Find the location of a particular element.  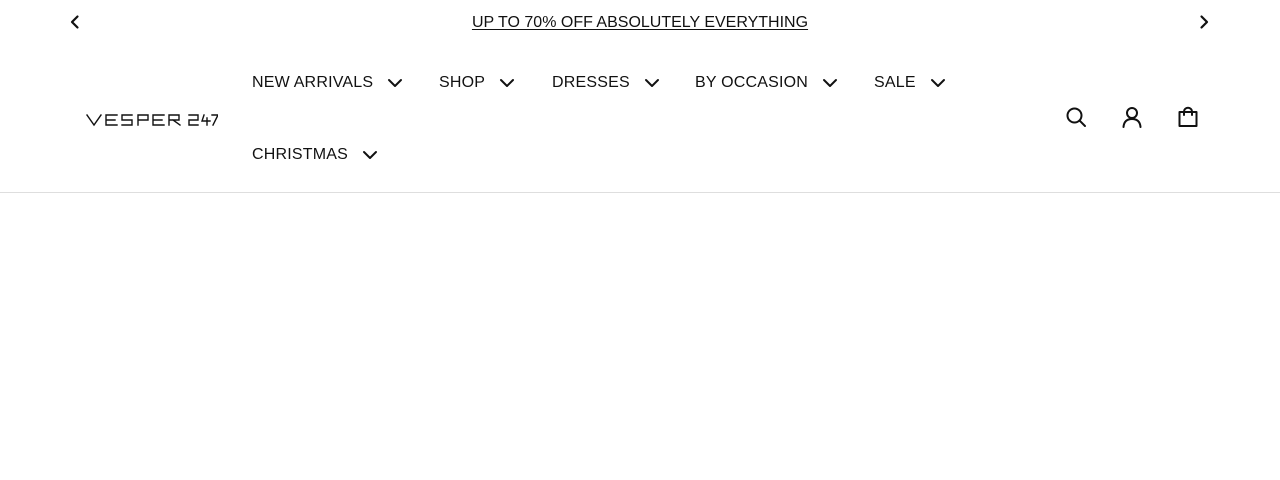

cart-button is located at coordinates (1188, 119).